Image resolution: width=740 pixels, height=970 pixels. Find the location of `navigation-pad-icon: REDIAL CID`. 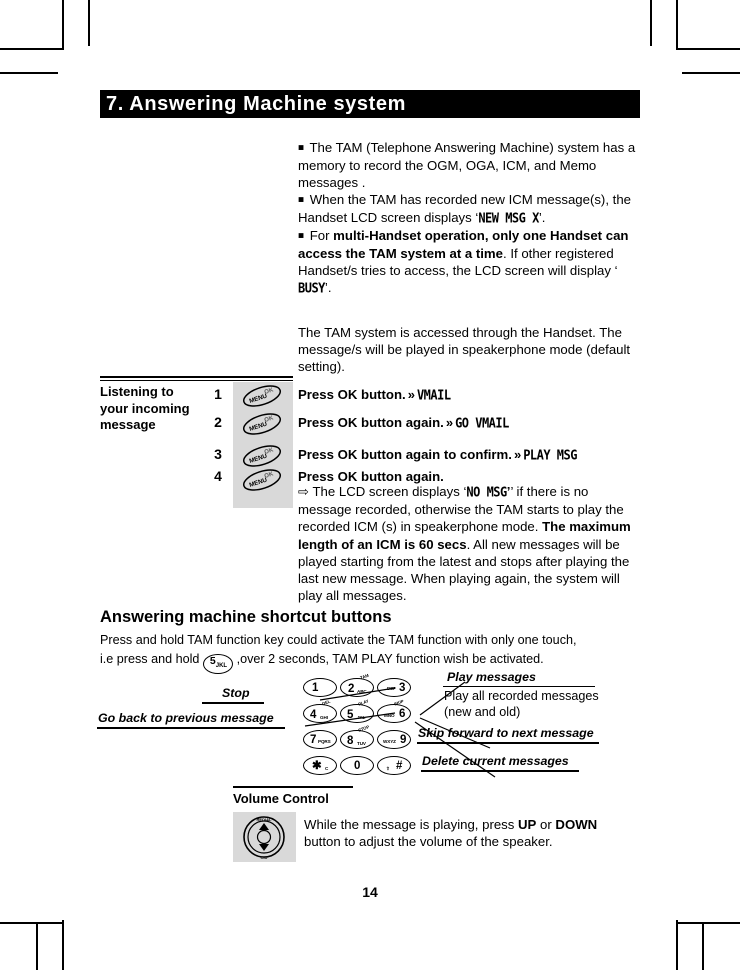

navigation-pad-icon: REDIAL CID is located at coordinates (264, 838).